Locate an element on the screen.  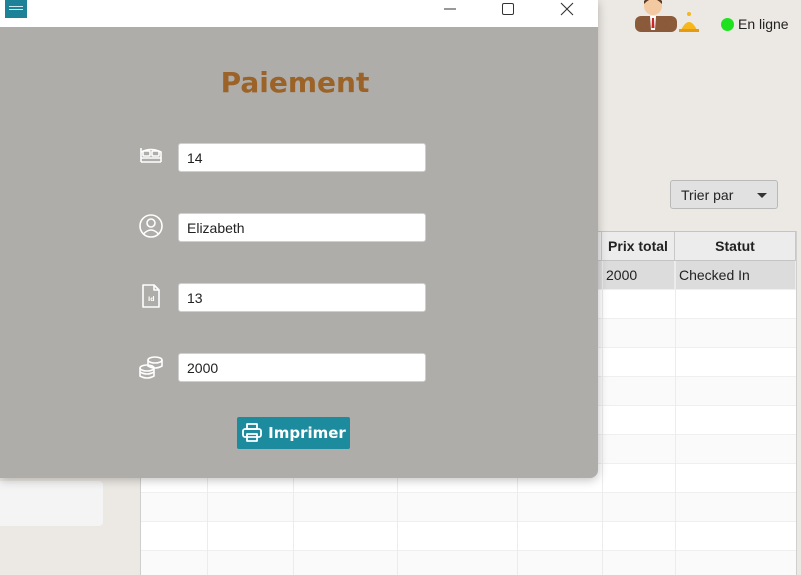
printer-icon is located at coordinates (252, 432).